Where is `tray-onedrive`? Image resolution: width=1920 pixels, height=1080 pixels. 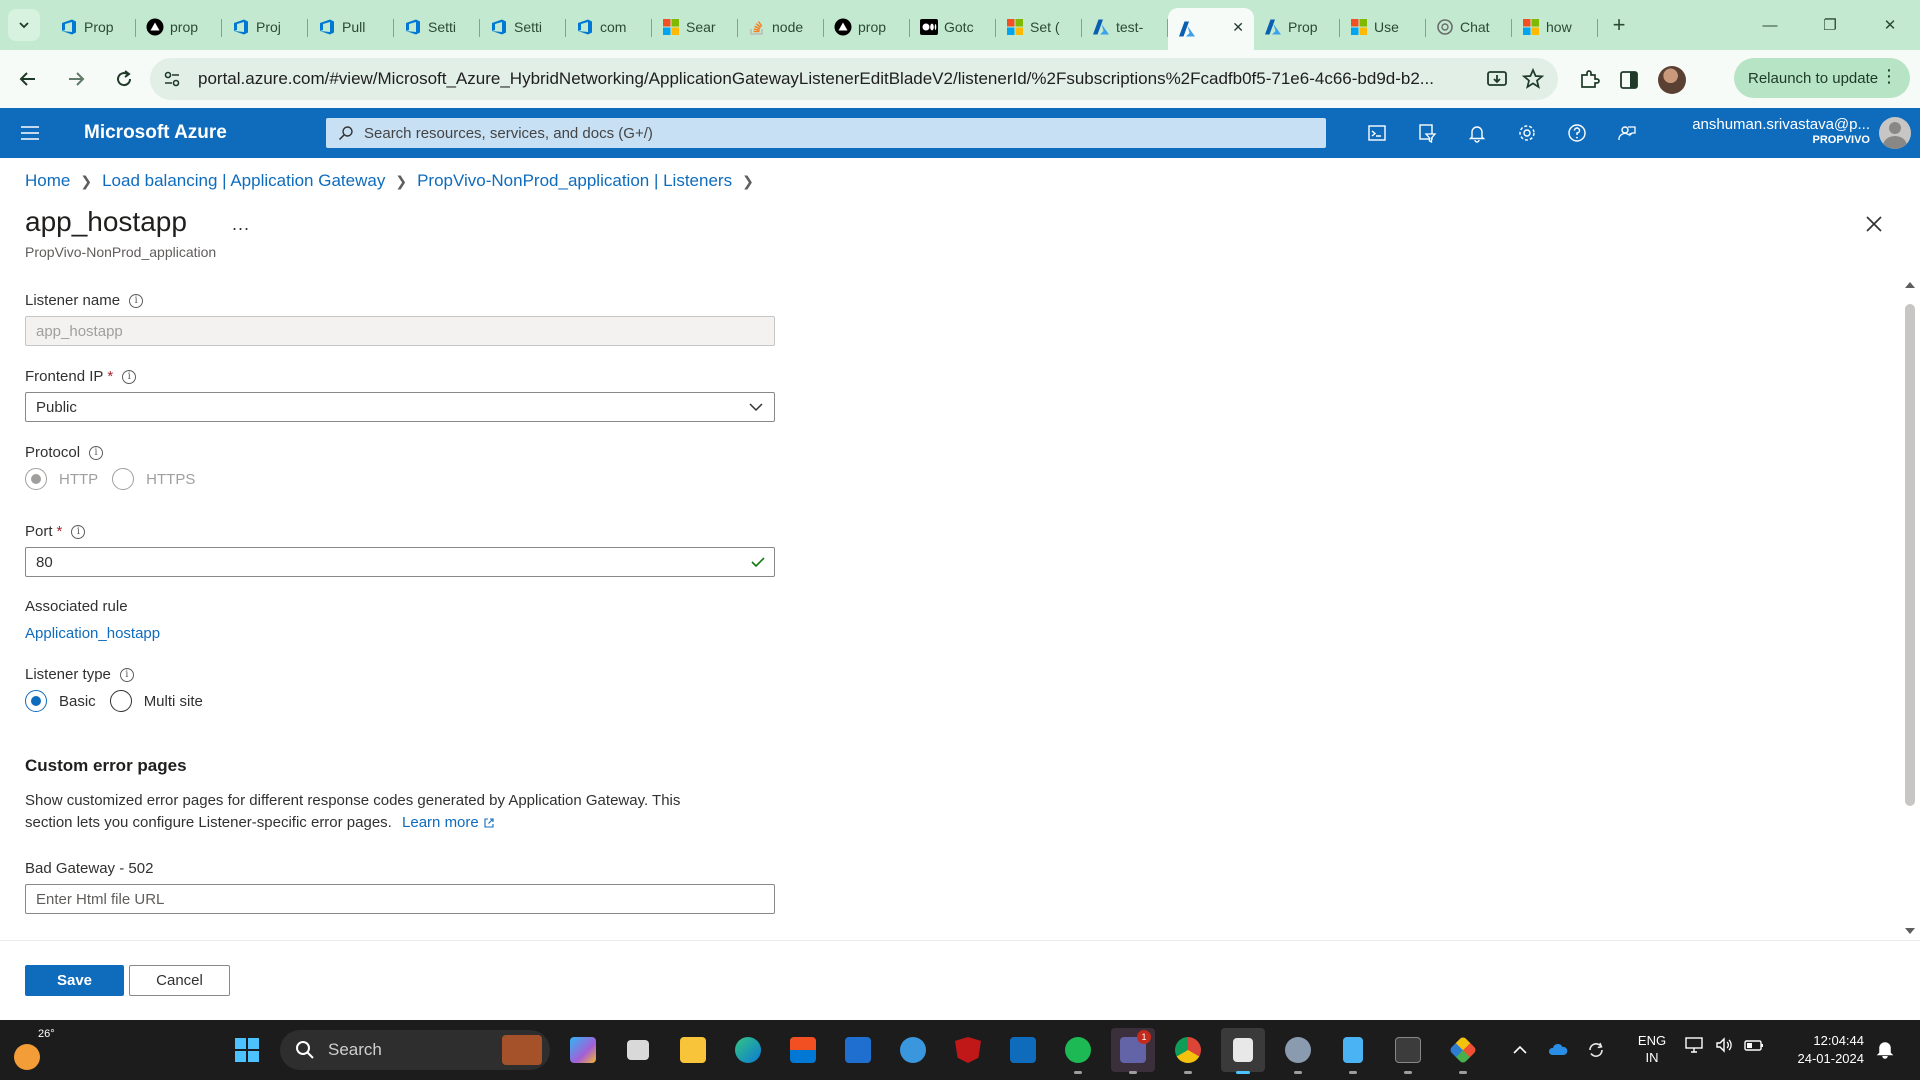
tray-onedrive is located at coordinates (1558, 1050).